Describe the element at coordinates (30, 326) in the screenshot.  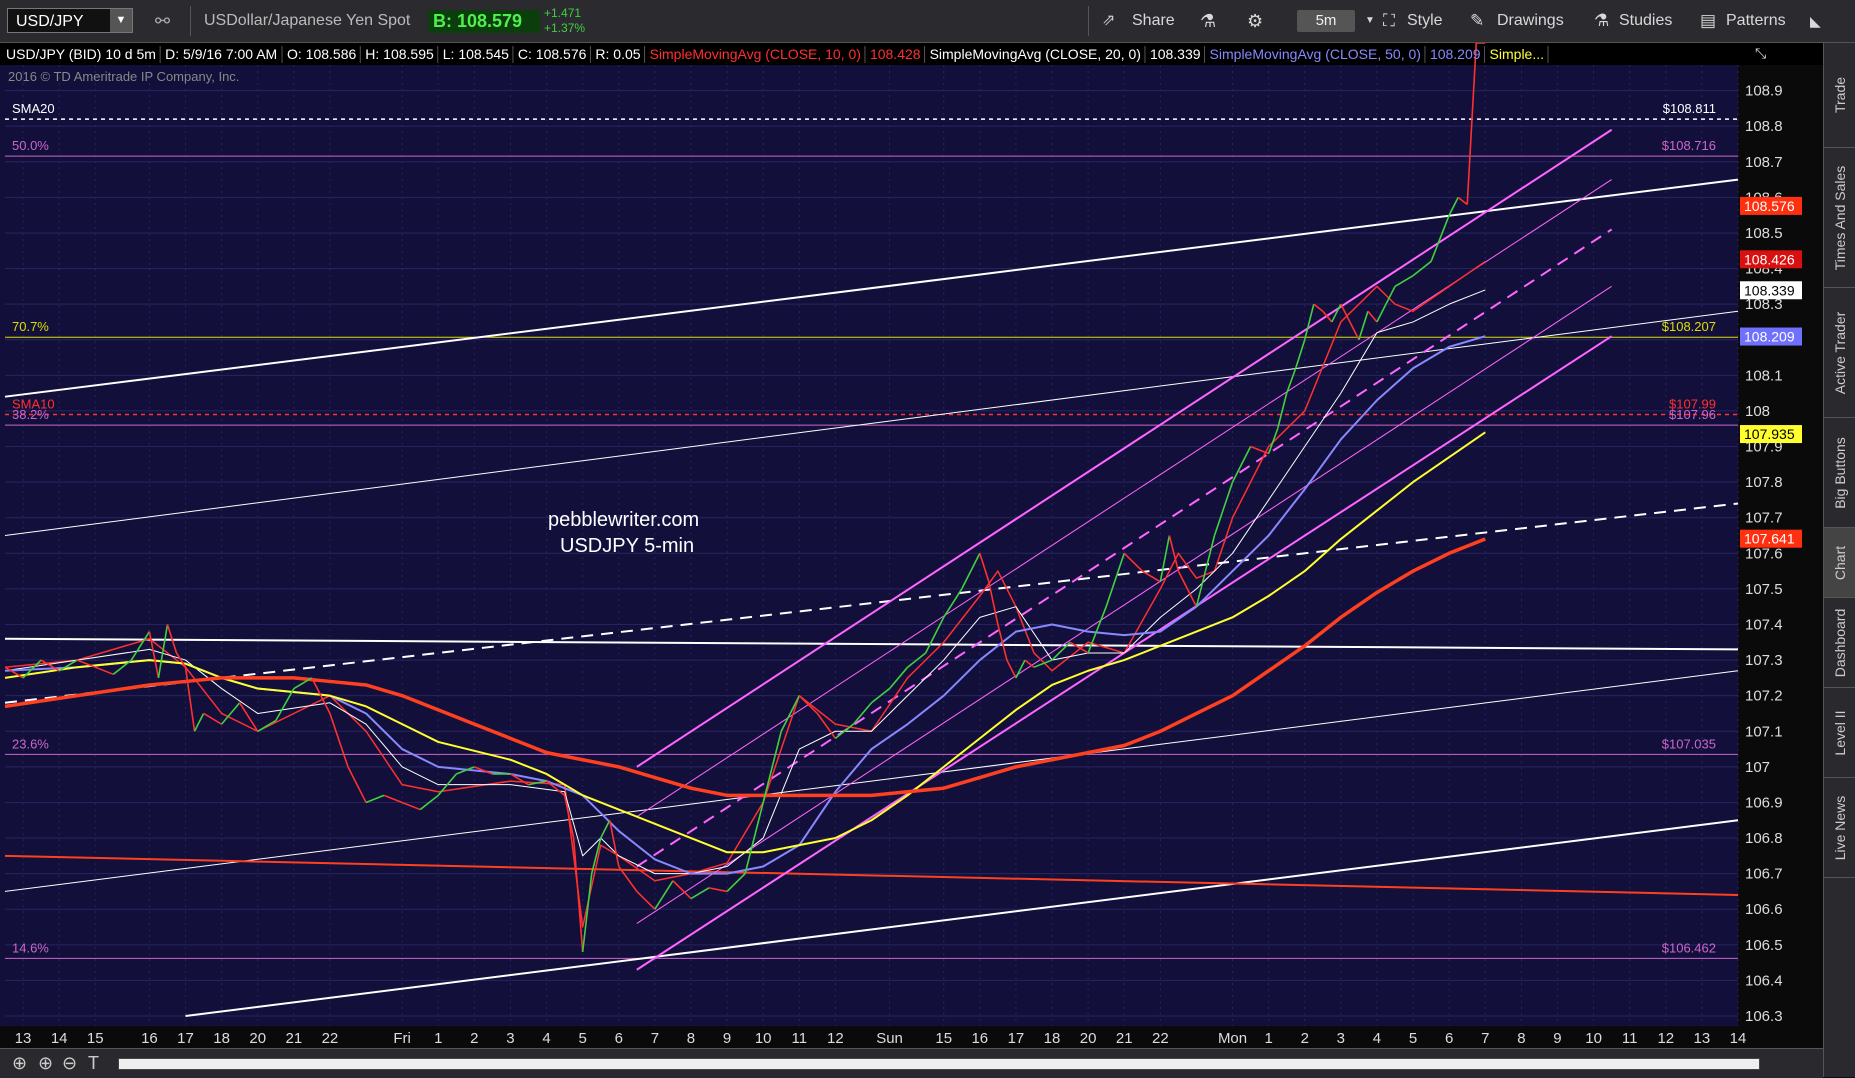
I see `level-label-left: 70.7%` at that location.